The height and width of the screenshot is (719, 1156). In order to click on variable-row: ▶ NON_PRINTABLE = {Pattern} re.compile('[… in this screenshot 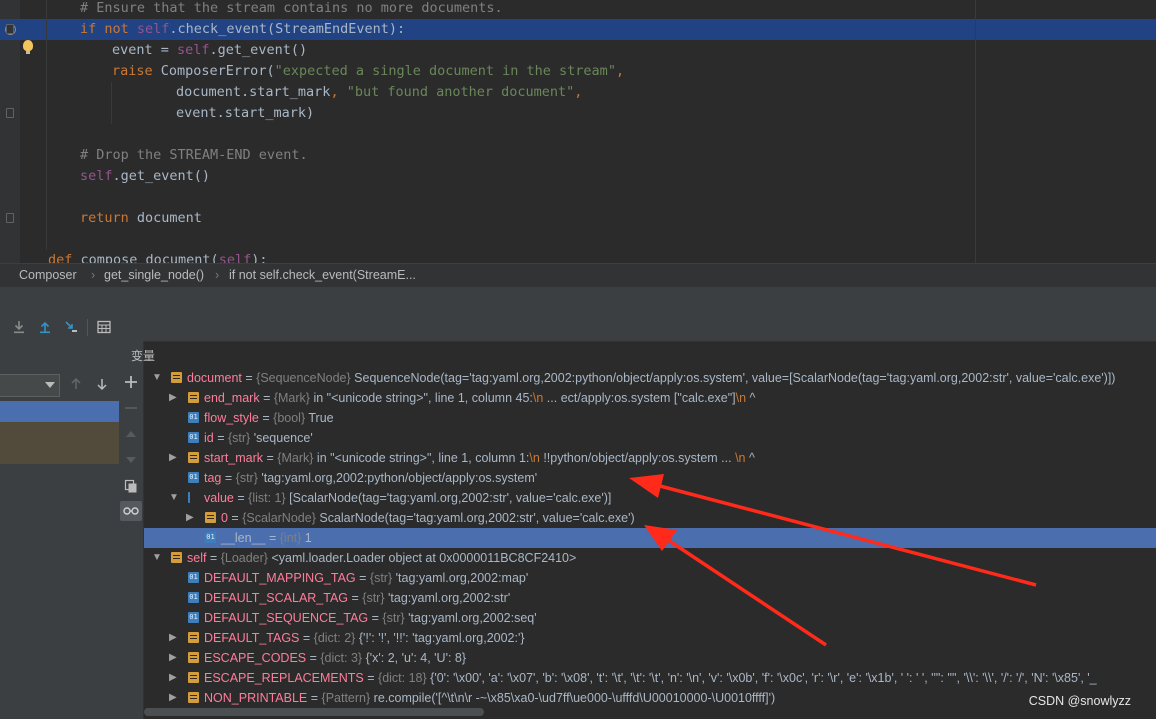, I will do `click(650, 698)`.